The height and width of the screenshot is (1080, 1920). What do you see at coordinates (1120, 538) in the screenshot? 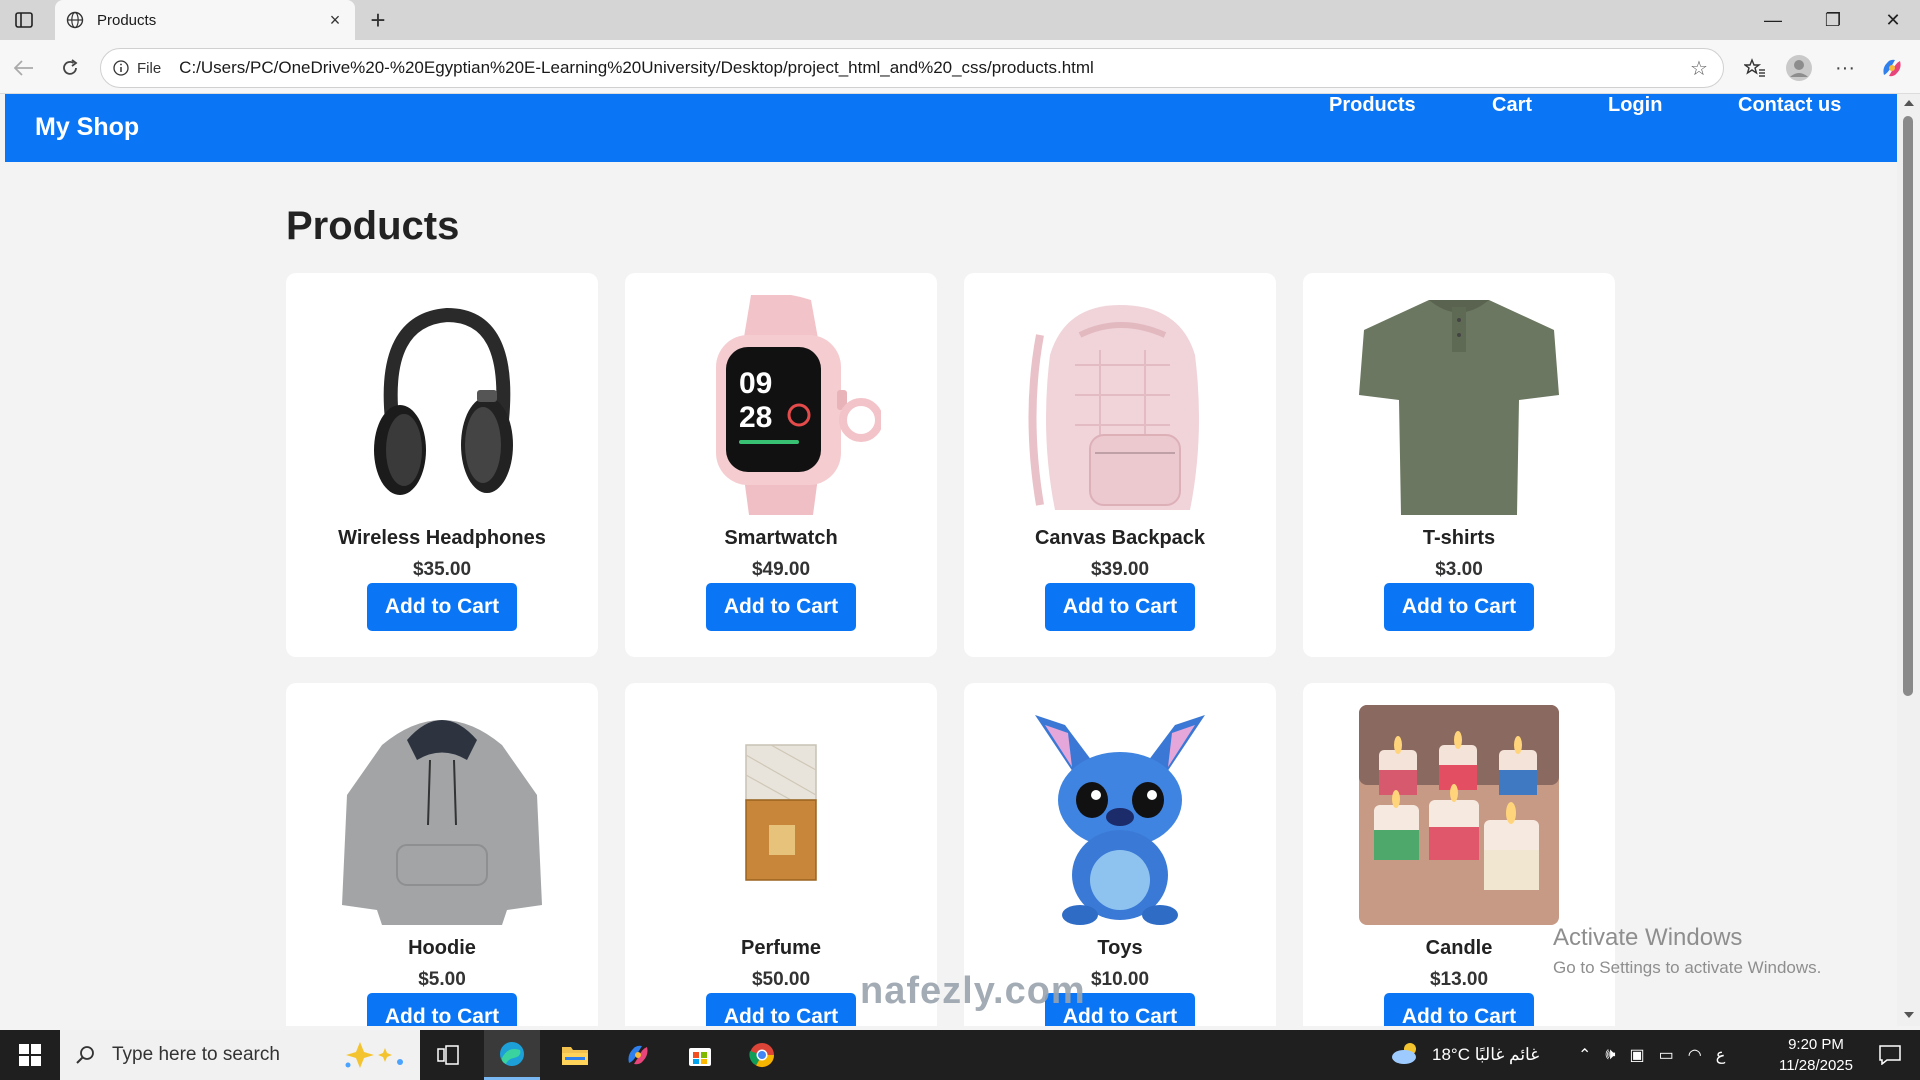
I see `product-name: Canvas Backpack` at bounding box center [1120, 538].